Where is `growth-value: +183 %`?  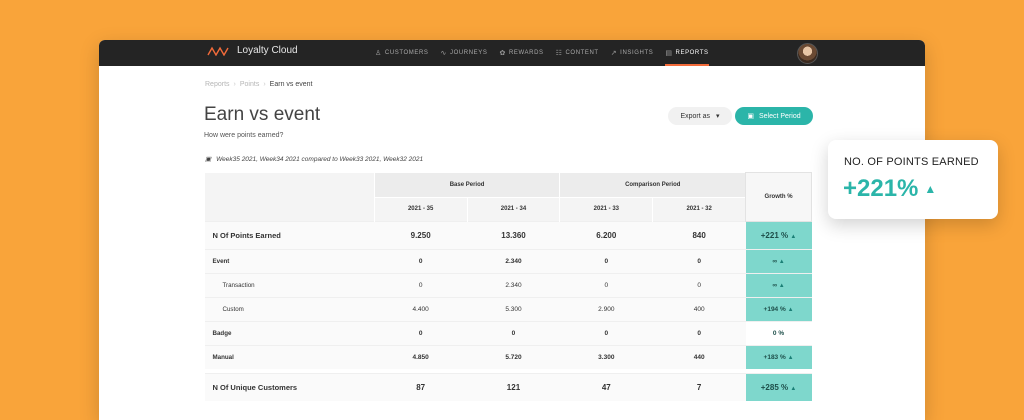 growth-value: +183 % is located at coordinates (774, 357).